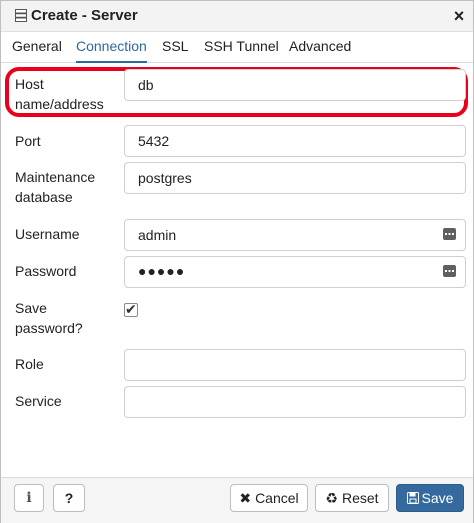 This screenshot has height=523, width=474. Describe the element at coordinates (84, 15) in the screenshot. I see `dialog-title: Create - Server` at that location.